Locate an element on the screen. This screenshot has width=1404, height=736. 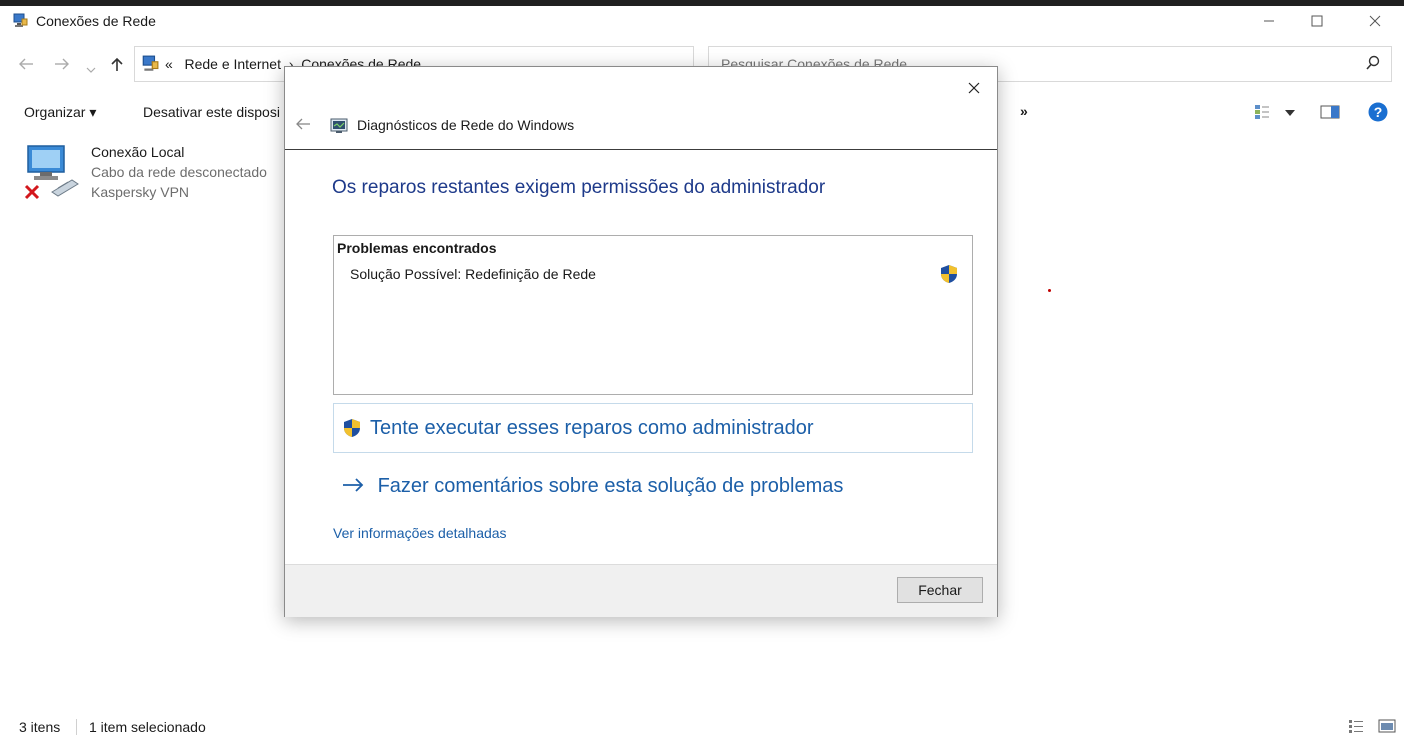
maximize-icon is located at coordinates (1317, 21).